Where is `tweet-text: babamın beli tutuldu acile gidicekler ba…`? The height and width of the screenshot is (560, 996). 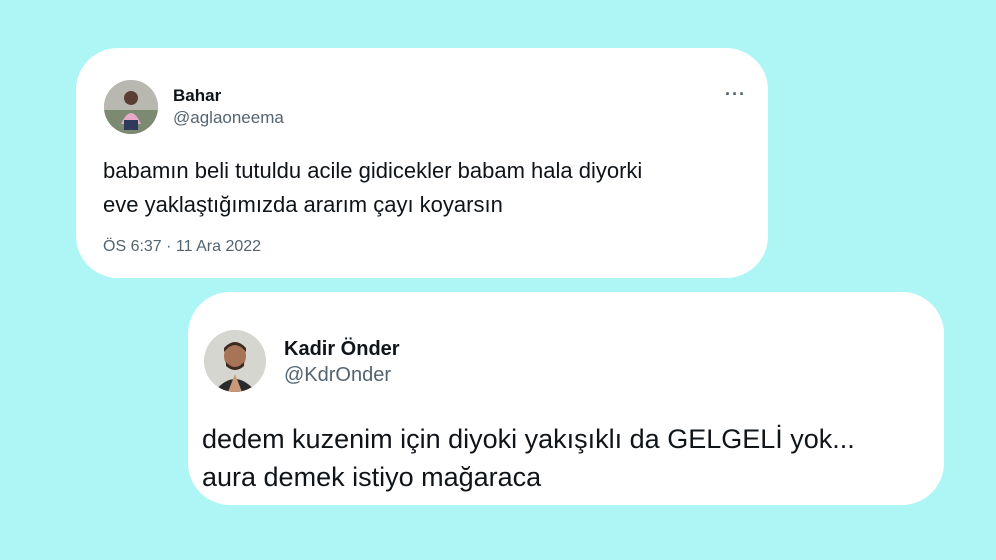
tweet-text: babamın beli tutuldu acile gidicekler ba… is located at coordinates (373, 187).